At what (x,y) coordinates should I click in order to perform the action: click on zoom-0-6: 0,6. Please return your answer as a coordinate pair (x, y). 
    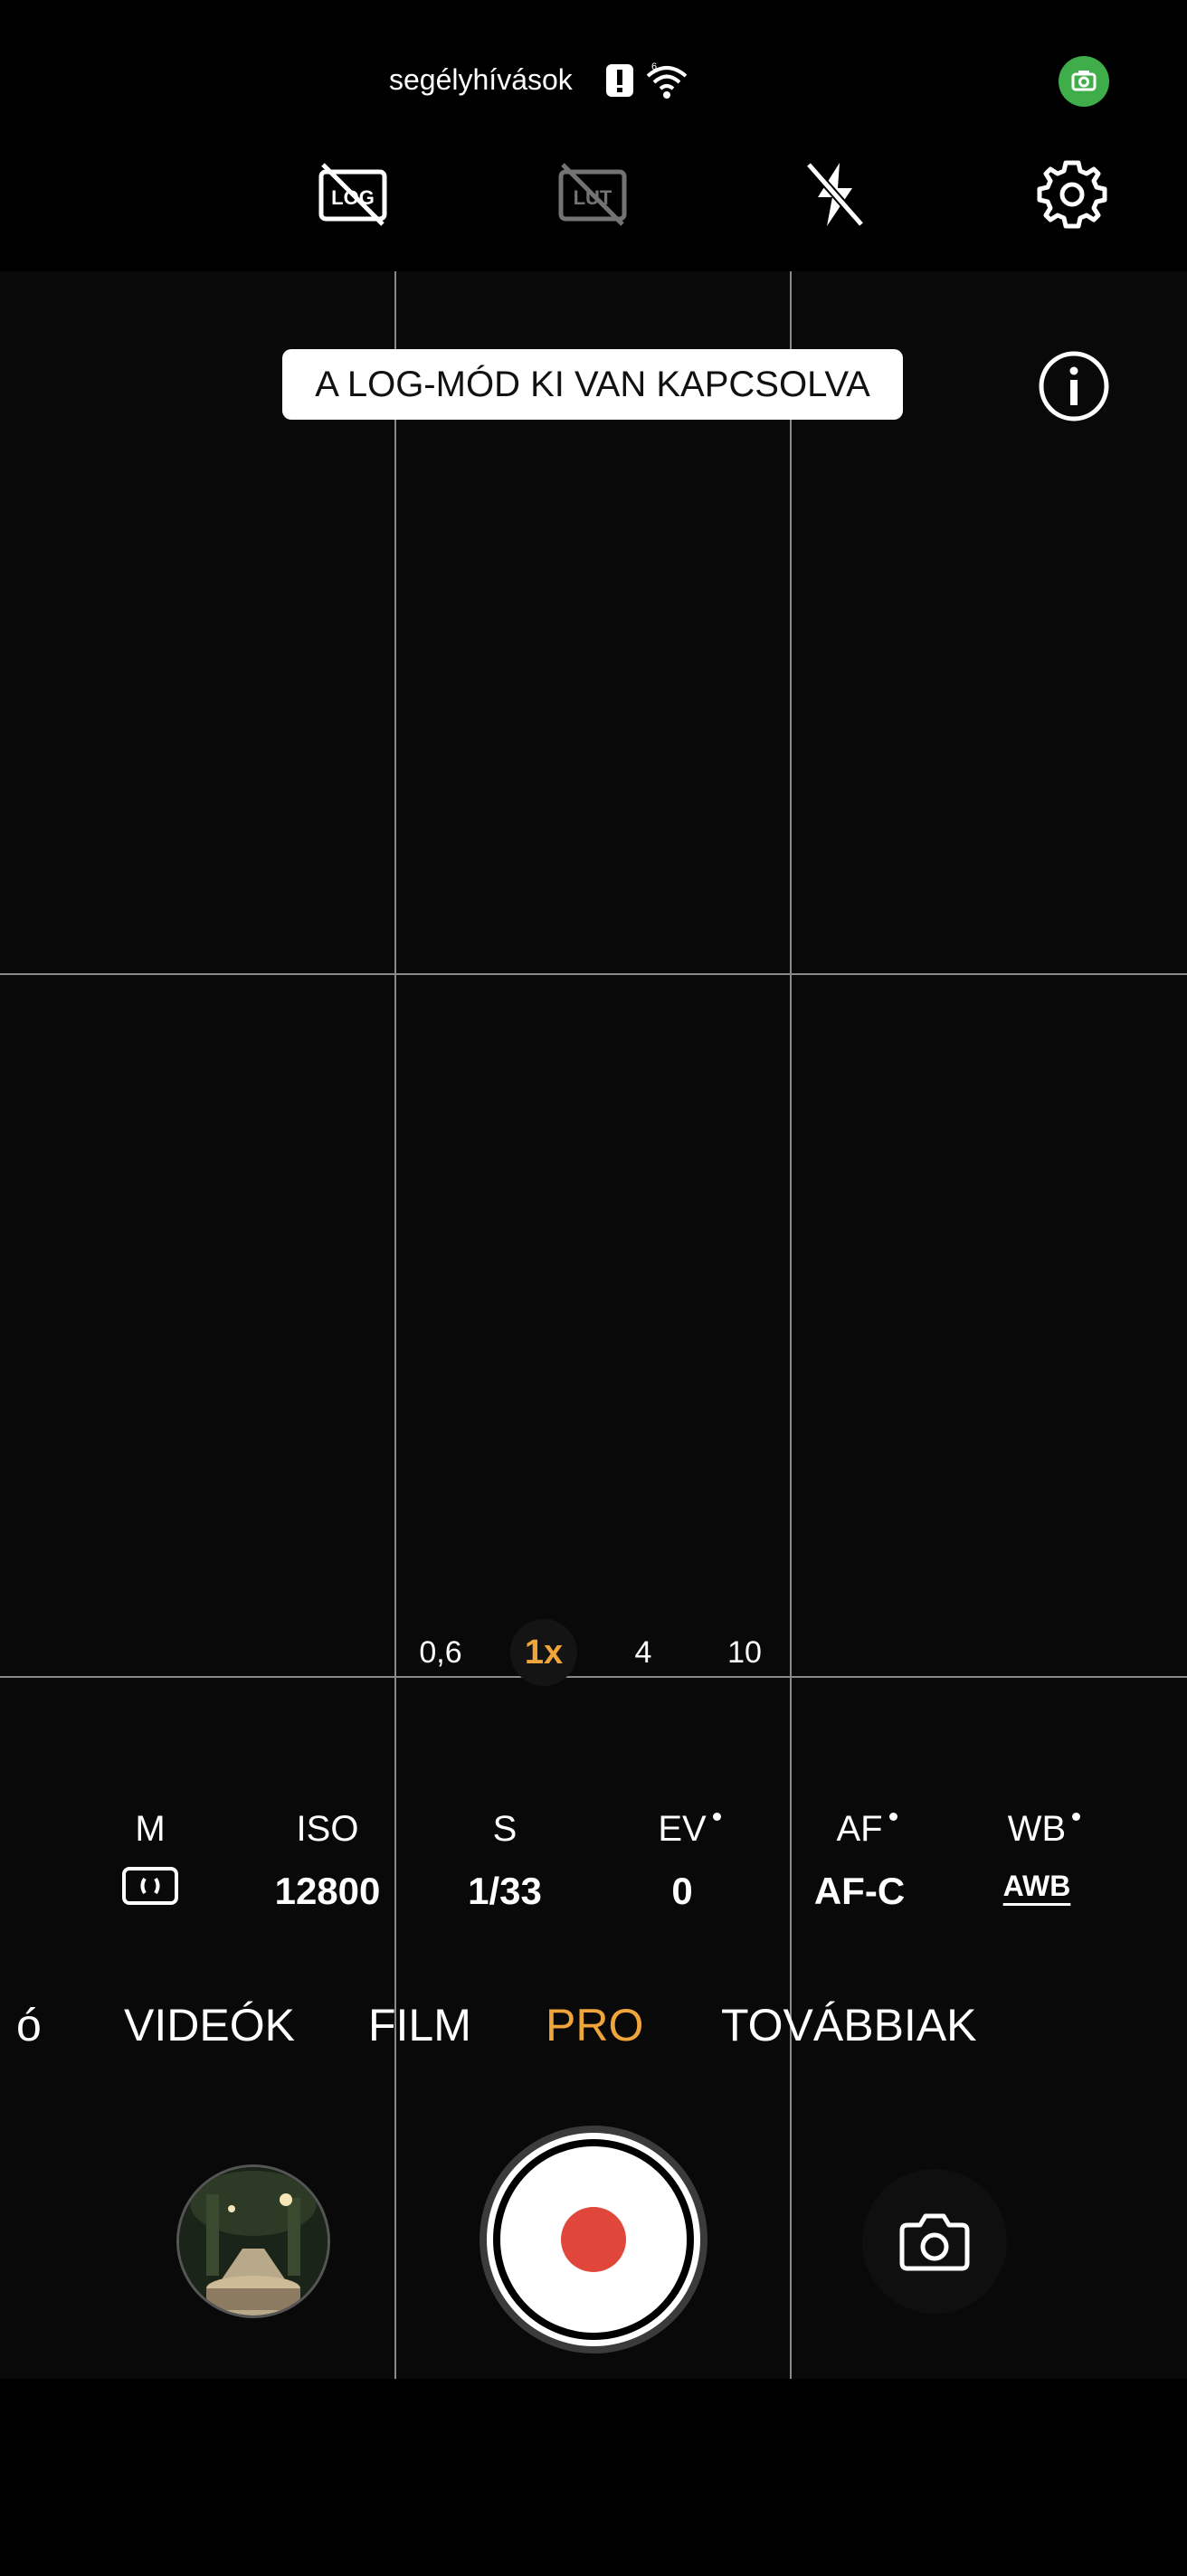
    Looking at the image, I should click on (440, 1652).